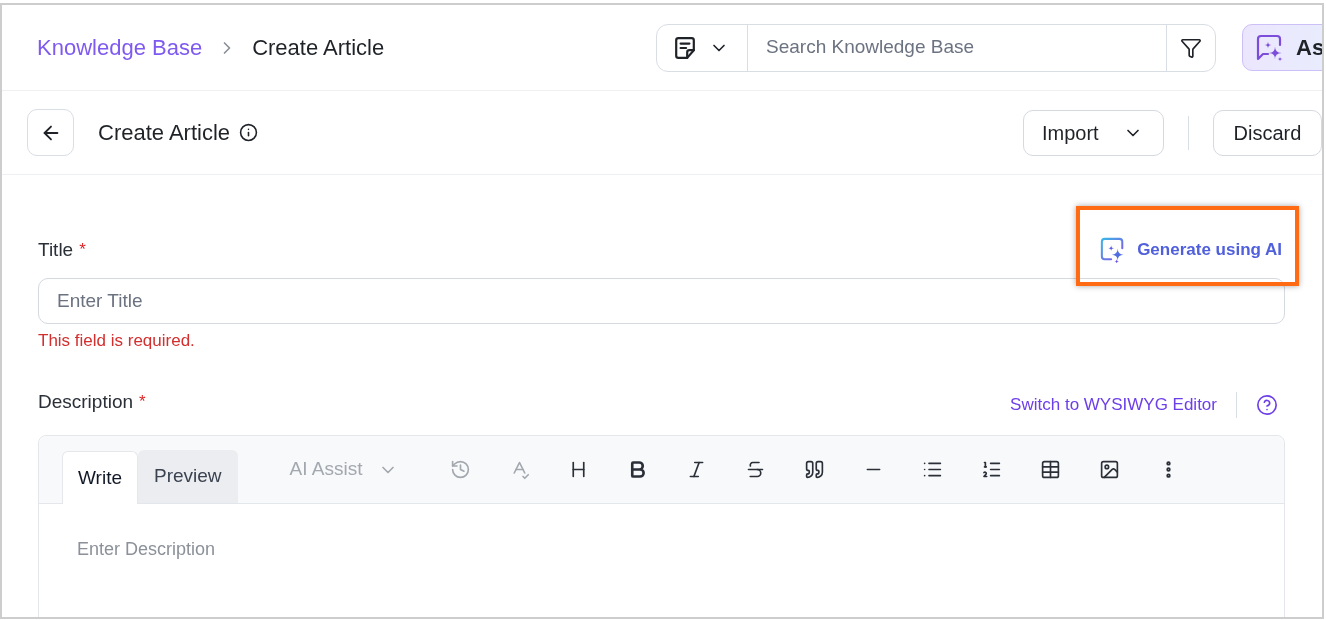  I want to click on table-icon, so click(1051, 469).